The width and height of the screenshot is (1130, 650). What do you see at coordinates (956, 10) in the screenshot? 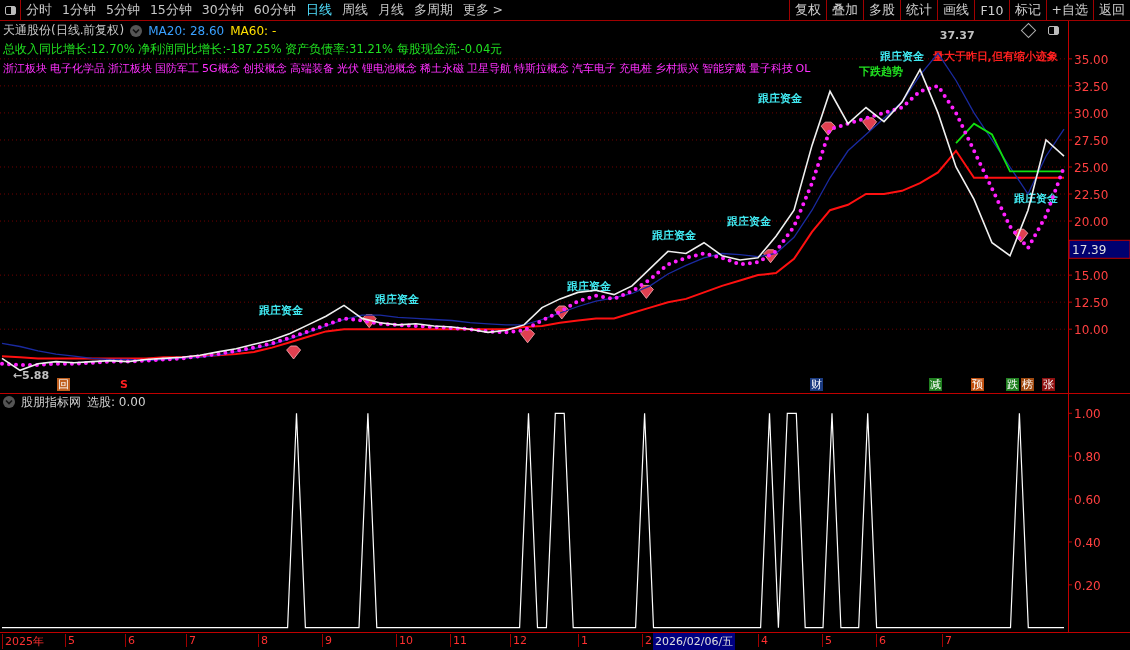
I see `toolbar-button: 画线` at bounding box center [956, 10].